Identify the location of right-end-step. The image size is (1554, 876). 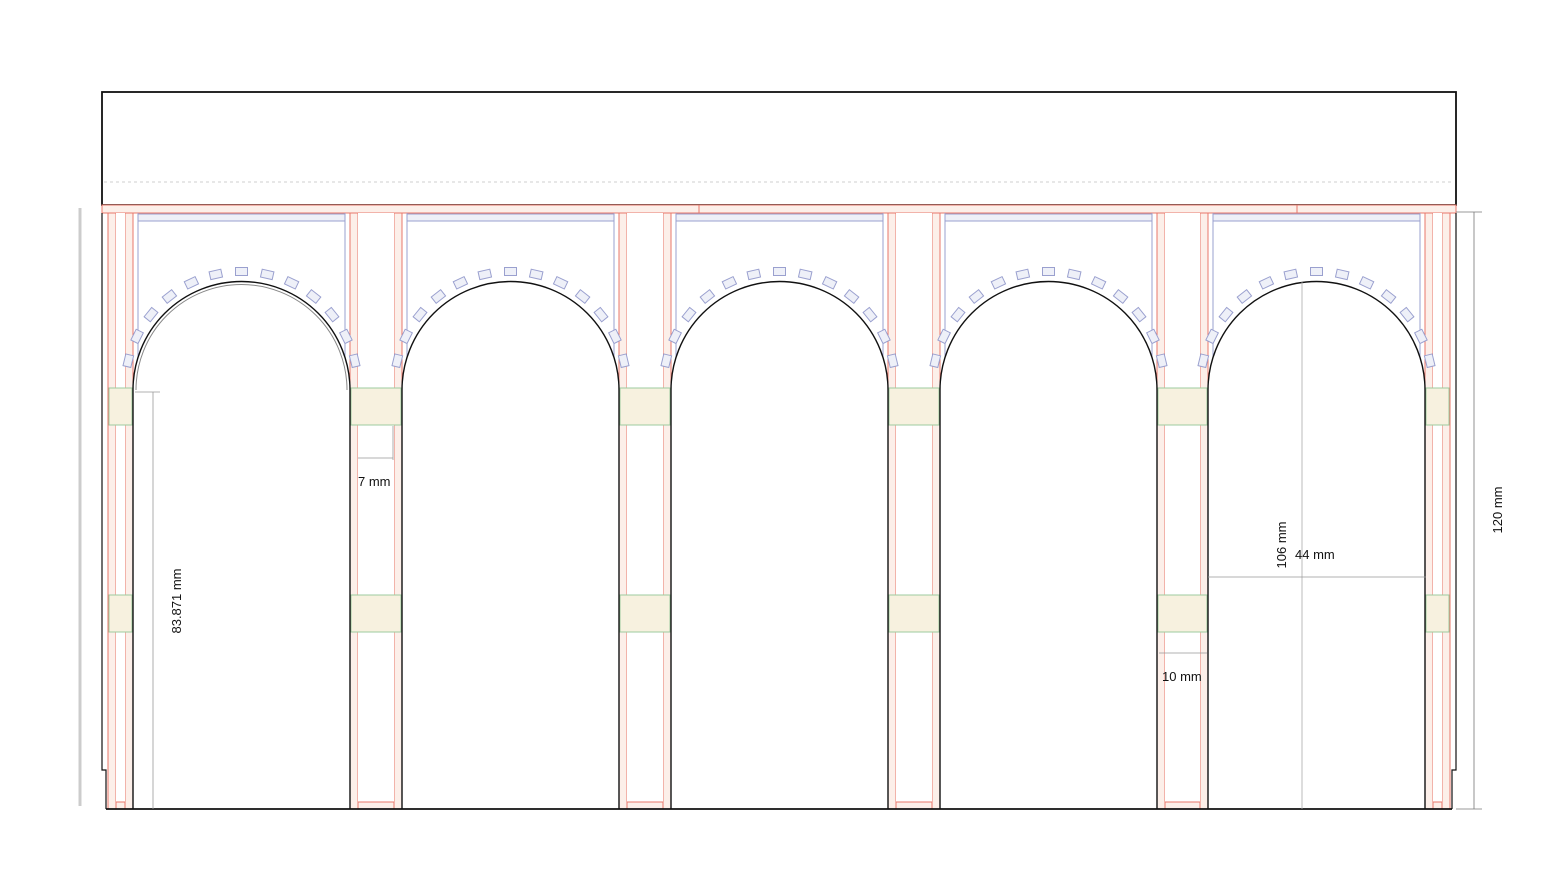
(1454, 511).